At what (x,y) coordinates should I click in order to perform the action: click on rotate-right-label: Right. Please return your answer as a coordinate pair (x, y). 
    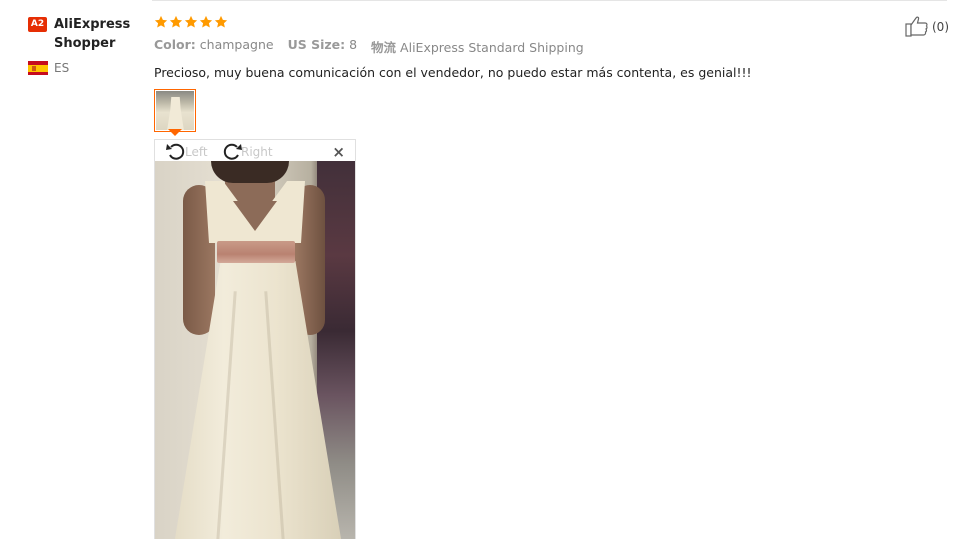
    Looking at the image, I should click on (257, 152).